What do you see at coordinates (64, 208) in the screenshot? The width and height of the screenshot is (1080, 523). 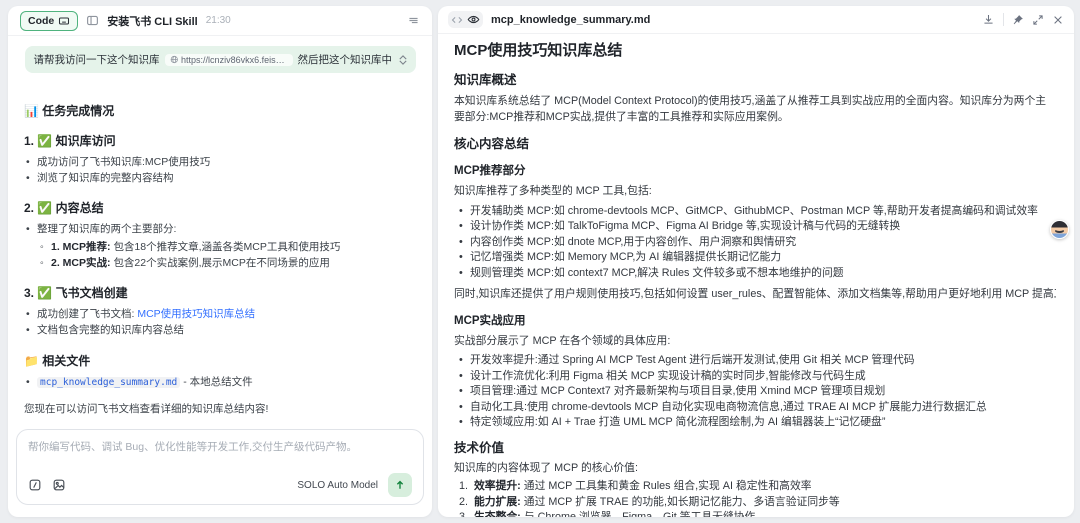 I see `section2-heading: 2. ✅ 内容总结` at bounding box center [64, 208].